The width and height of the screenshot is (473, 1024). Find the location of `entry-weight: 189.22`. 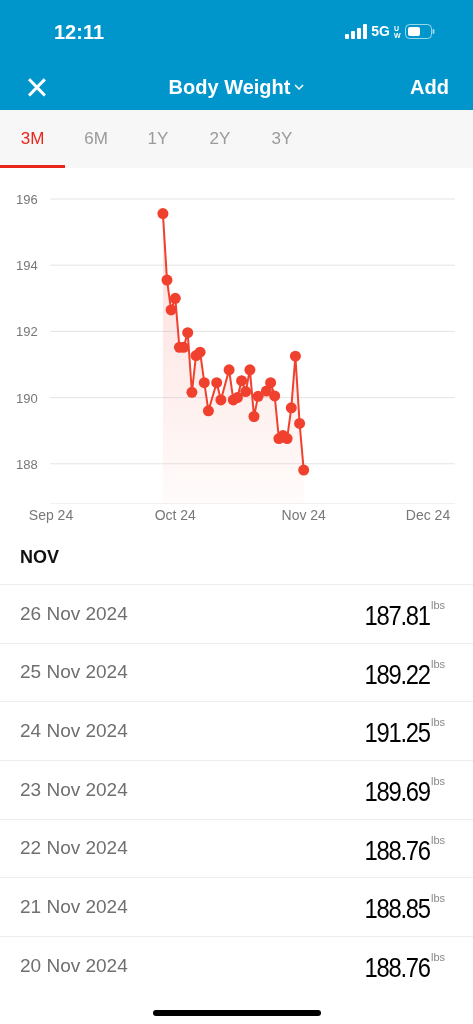

entry-weight: 189.22 is located at coordinates (397, 674).